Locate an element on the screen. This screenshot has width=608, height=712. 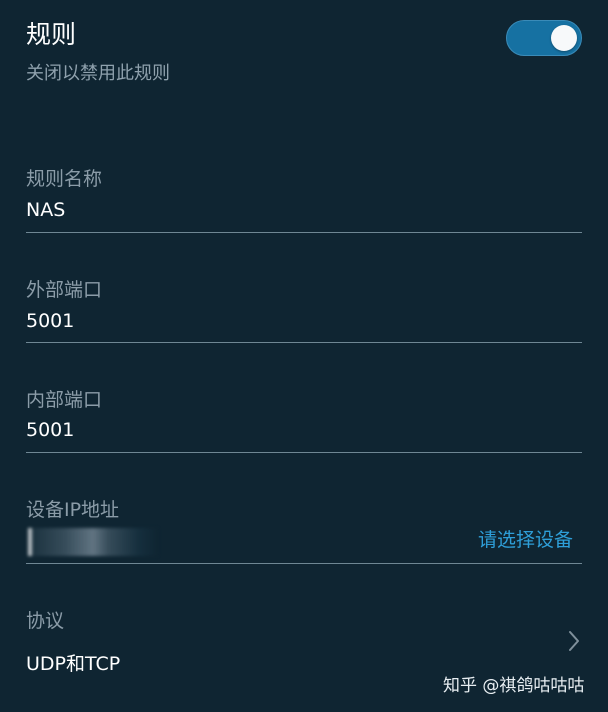
external-port-label: 外部端口 is located at coordinates (64, 290).